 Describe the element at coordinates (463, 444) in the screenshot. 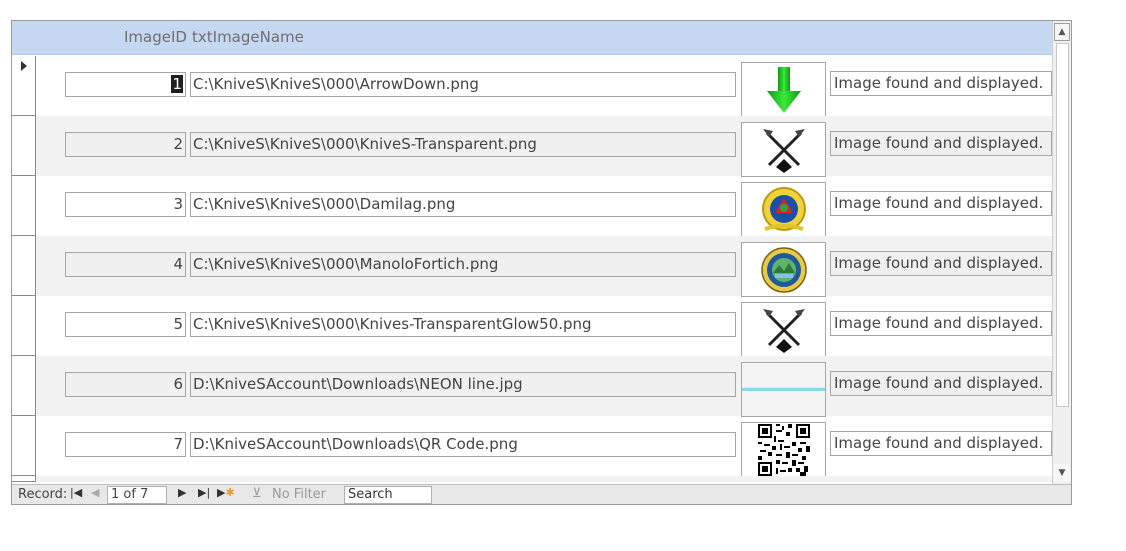

I see `image-name-field: D:\KniveSAccount\Downloads\QR Code.png` at that location.